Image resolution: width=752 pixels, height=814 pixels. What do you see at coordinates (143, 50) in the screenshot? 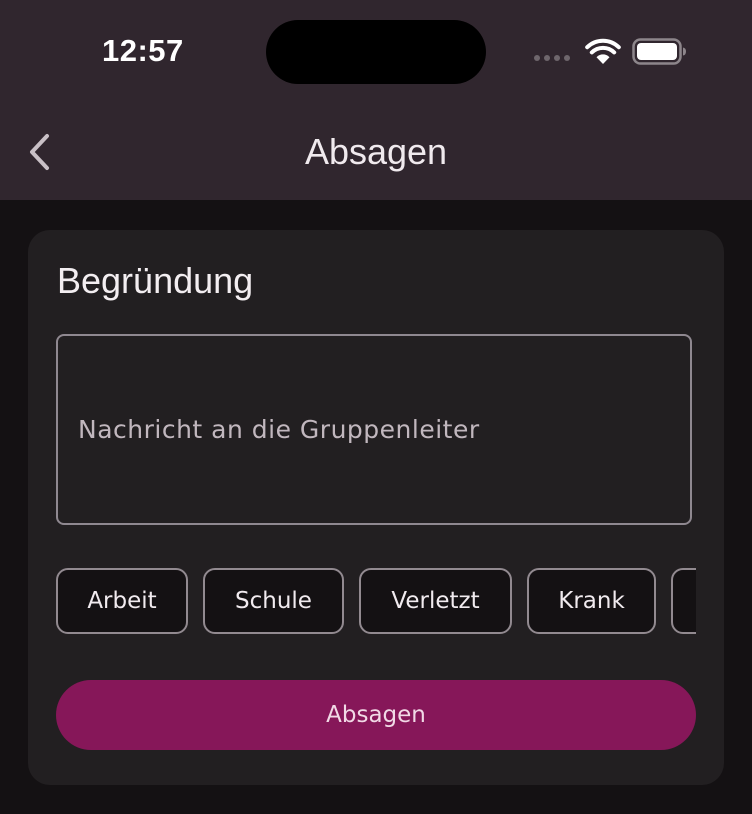
I see `status-time: 12:57` at bounding box center [143, 50].